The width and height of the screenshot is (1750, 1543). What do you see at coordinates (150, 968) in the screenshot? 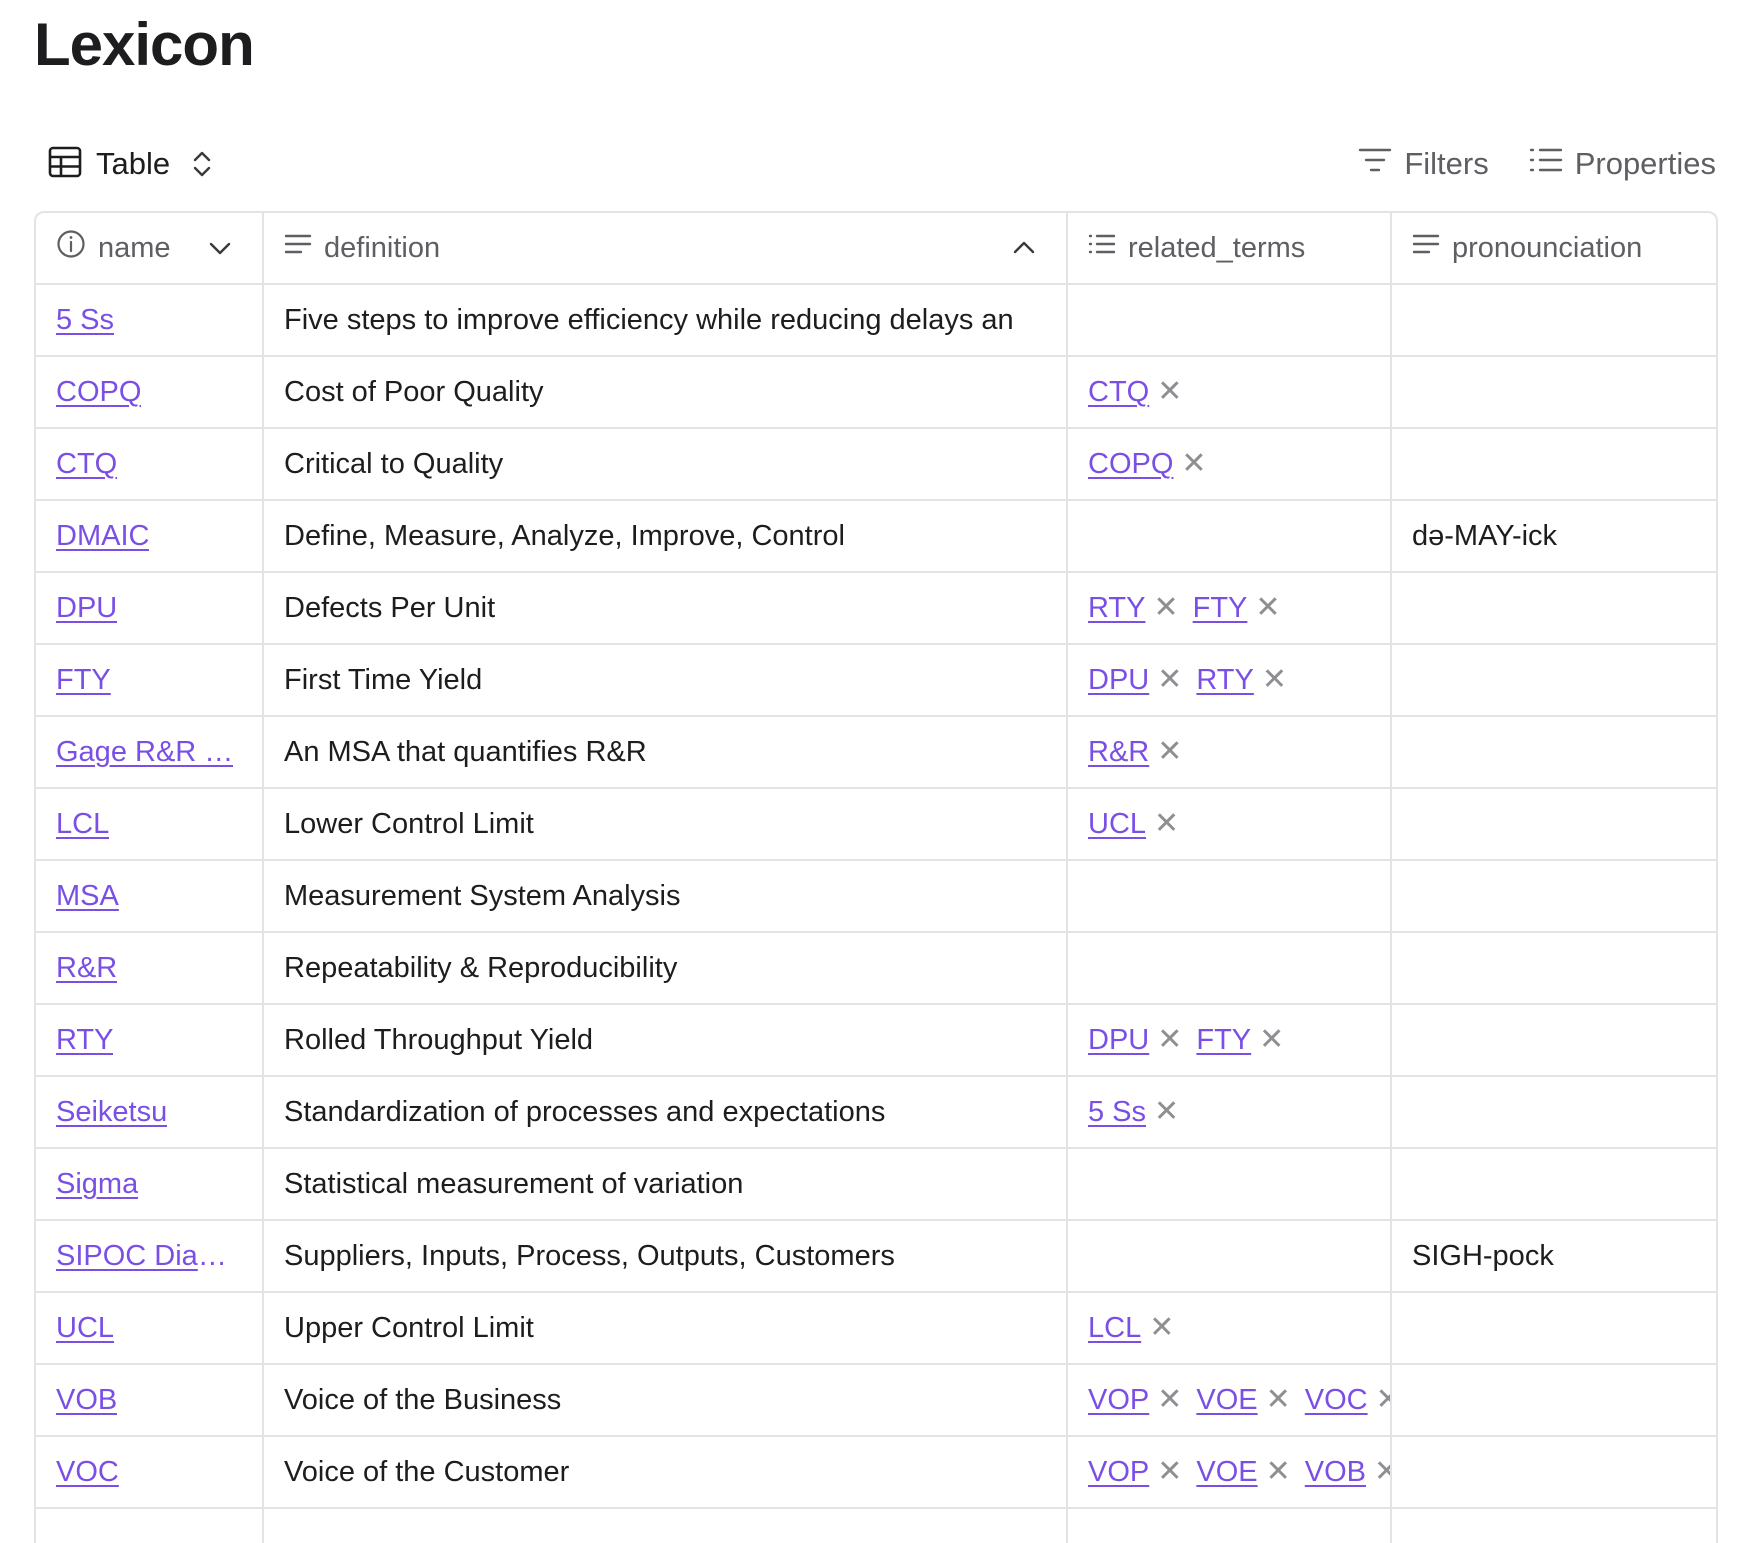
I see `name-cell: R&R` at bounding box center [150, 968].